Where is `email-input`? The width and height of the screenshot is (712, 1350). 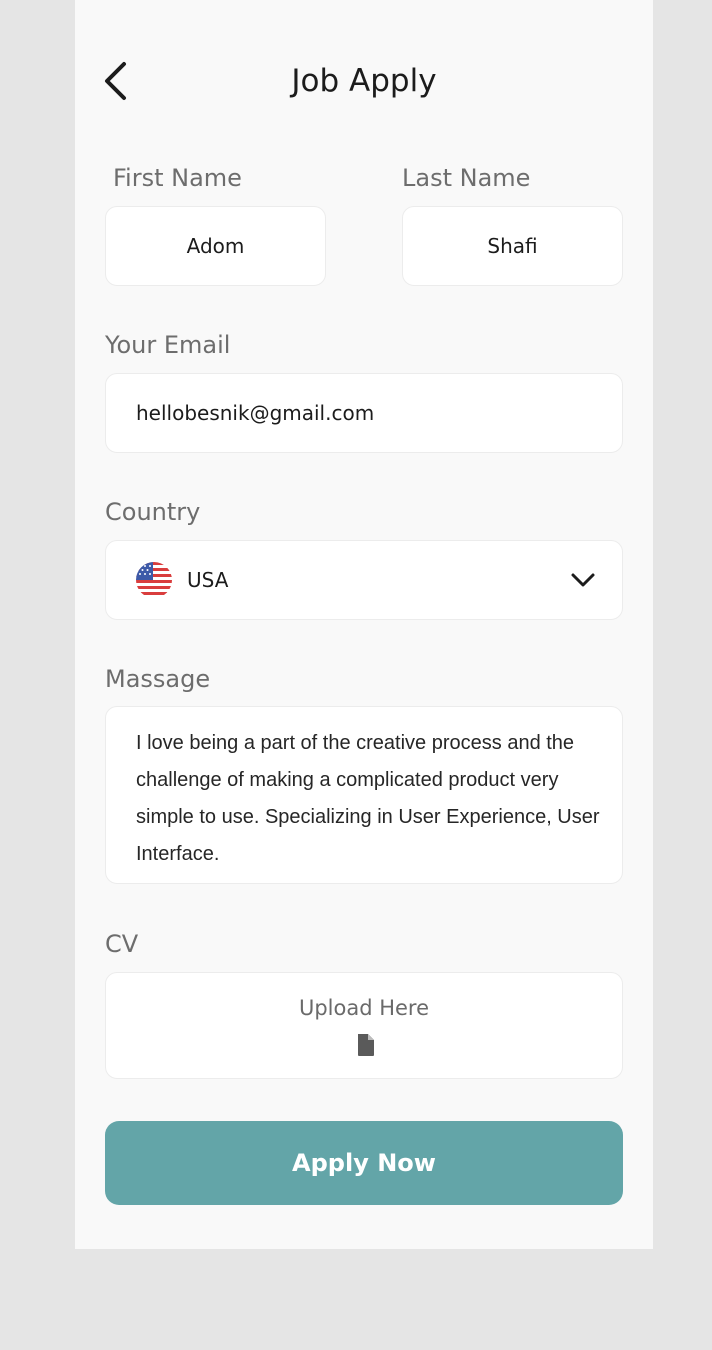 email-input is located at coordinates (364, 413).